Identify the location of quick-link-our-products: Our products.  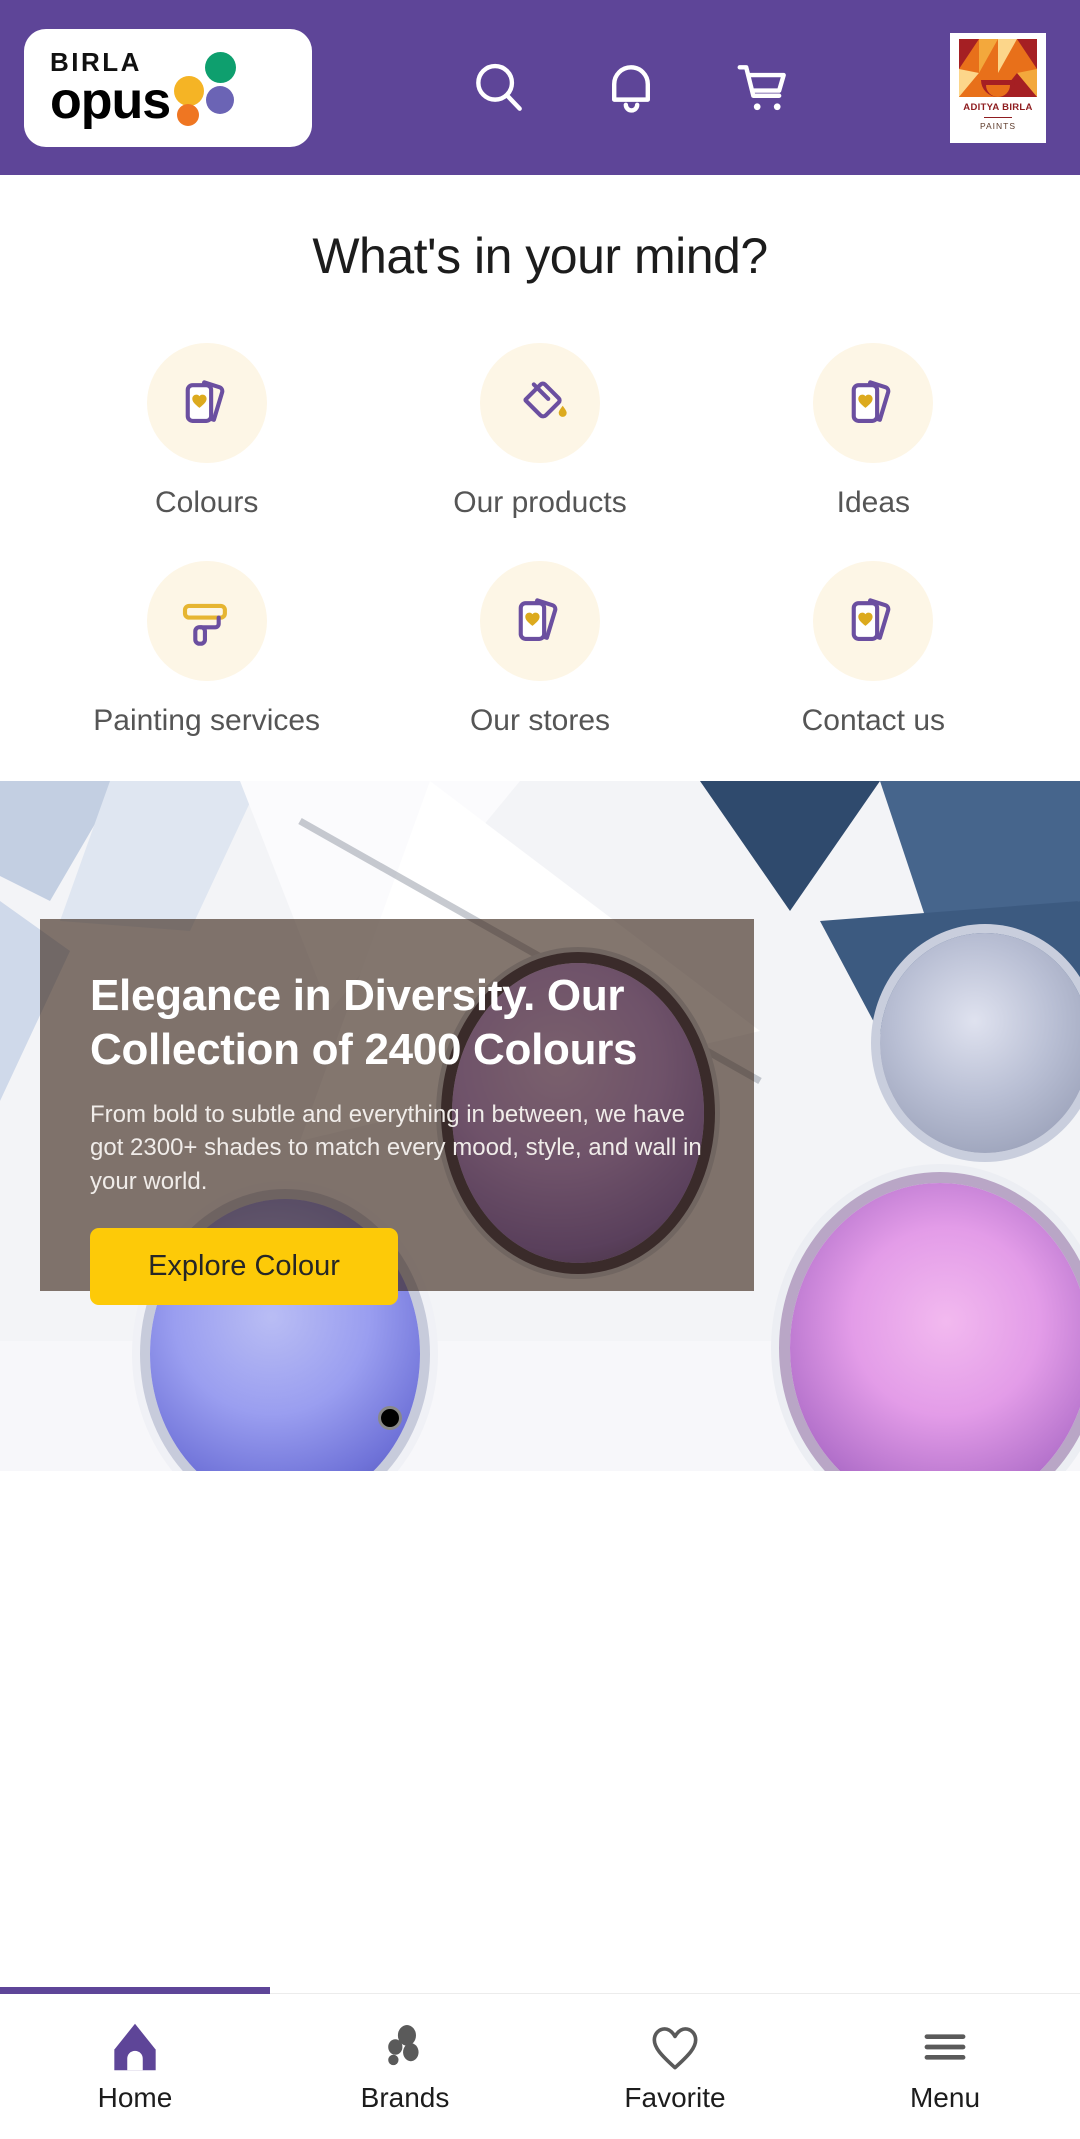
(539, 432).